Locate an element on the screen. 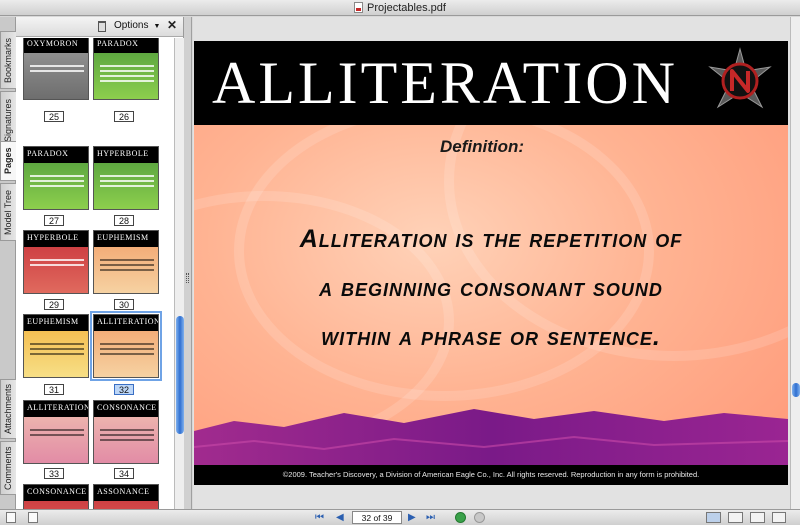 The height and width of the screenshot is (525, 800). trash-icon is located at coordinates (102, 26).